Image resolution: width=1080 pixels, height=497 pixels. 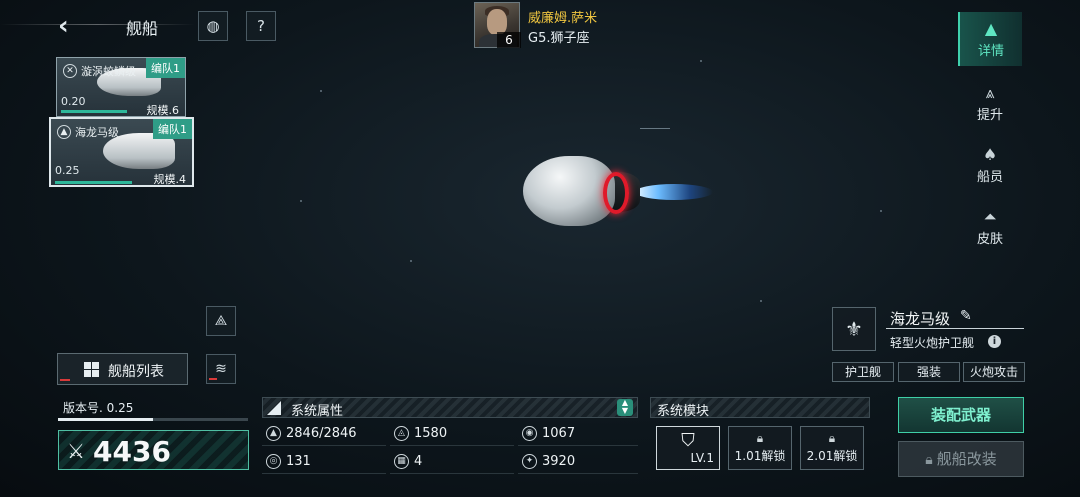 I want to click on shield-icon: ⛉, so click(x=688, y=440).